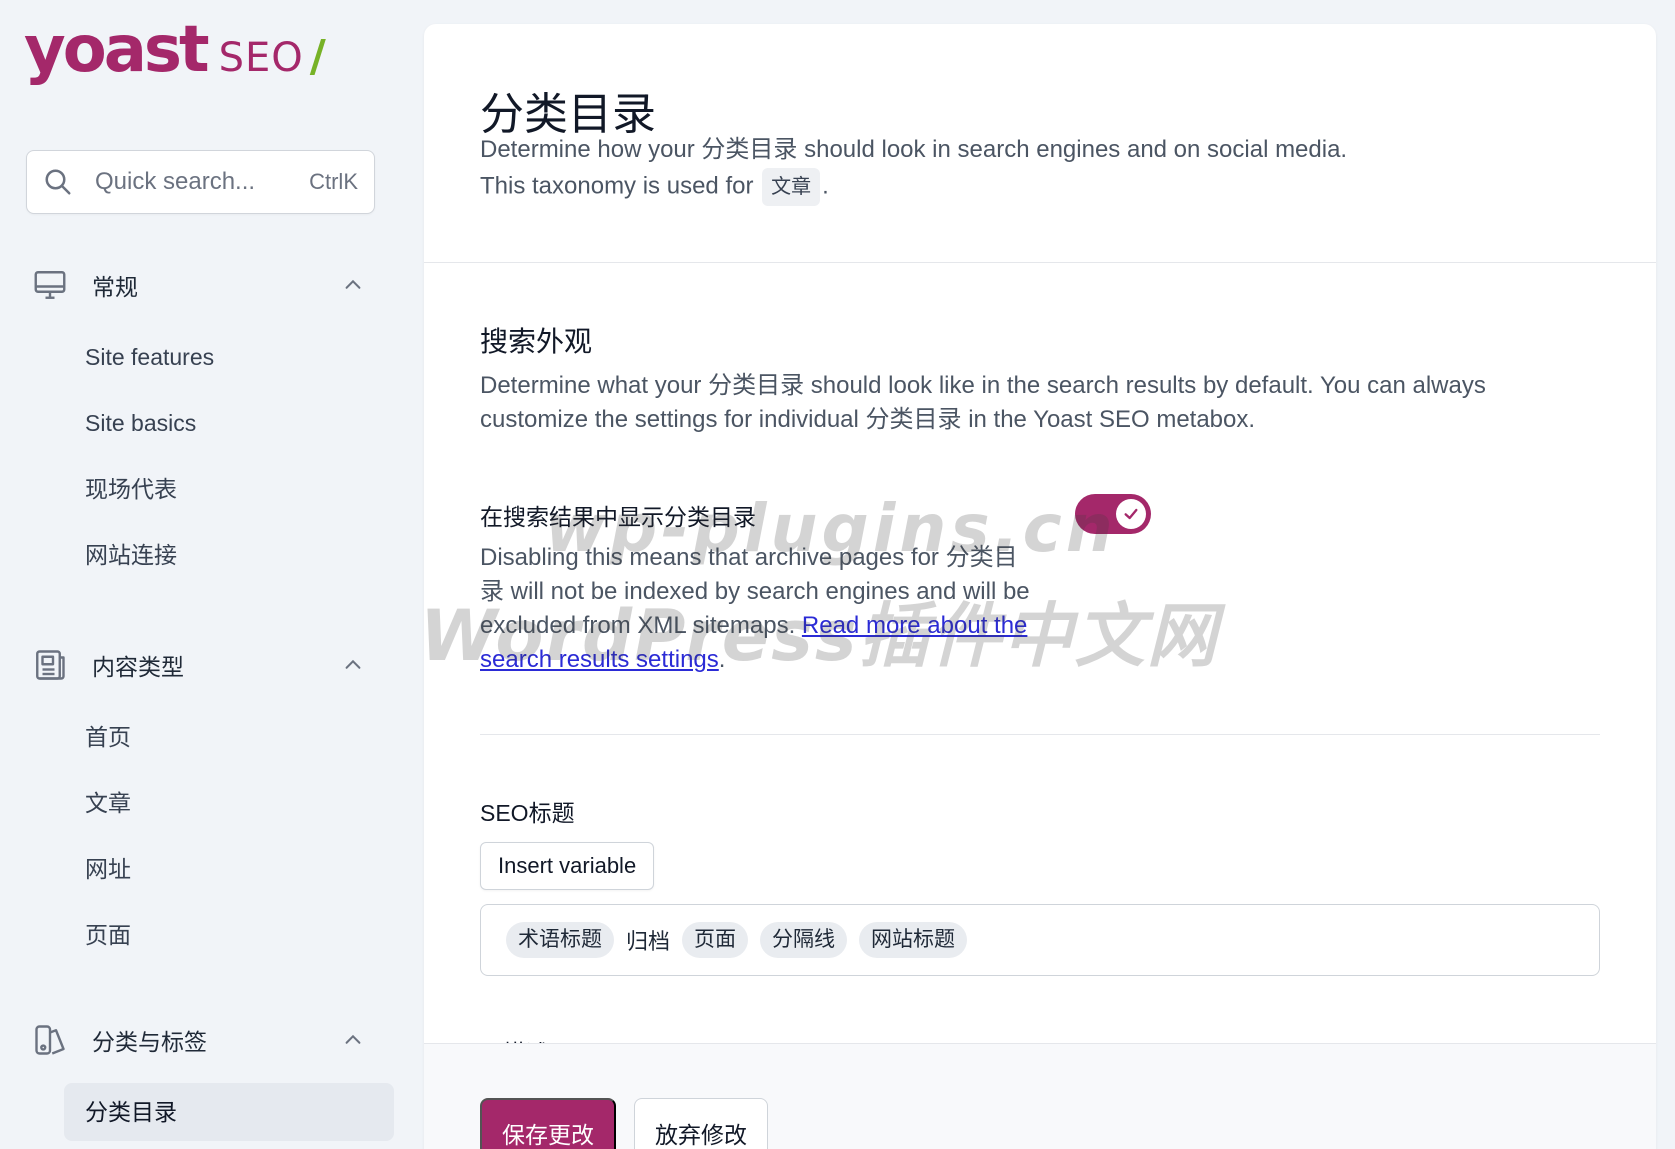 The width and height of the screenshot is (1675, 1149). I want to click on save-changes-button: 保存更改, so click(548, 1123).